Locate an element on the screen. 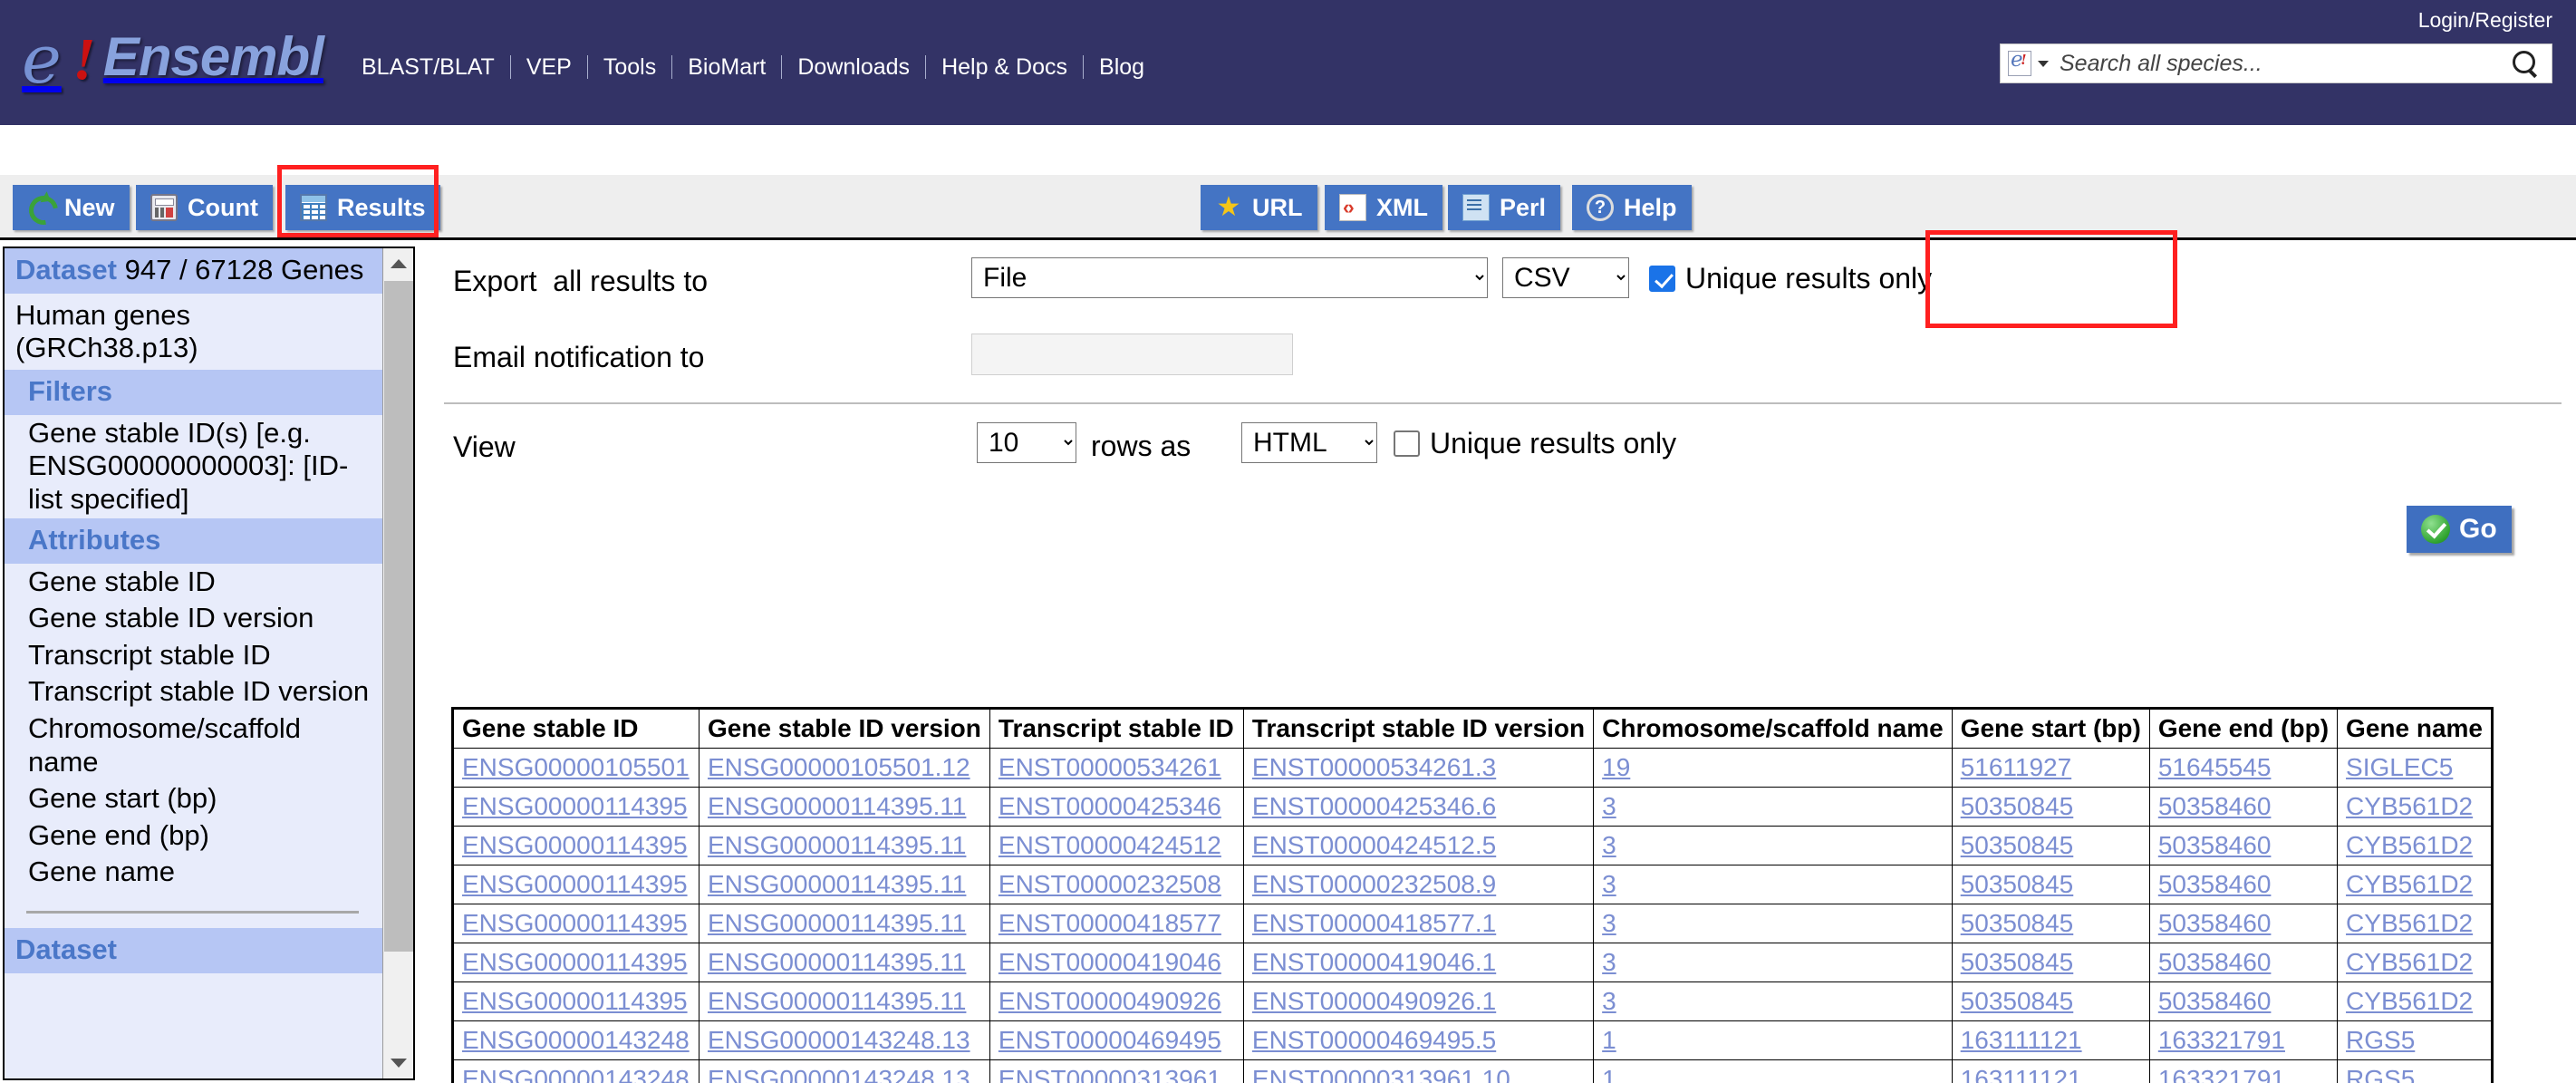 The height and width of the screenshot is (1083, 2576). cell-link: ENST00000418577 is located at coordinates (1110, 923).